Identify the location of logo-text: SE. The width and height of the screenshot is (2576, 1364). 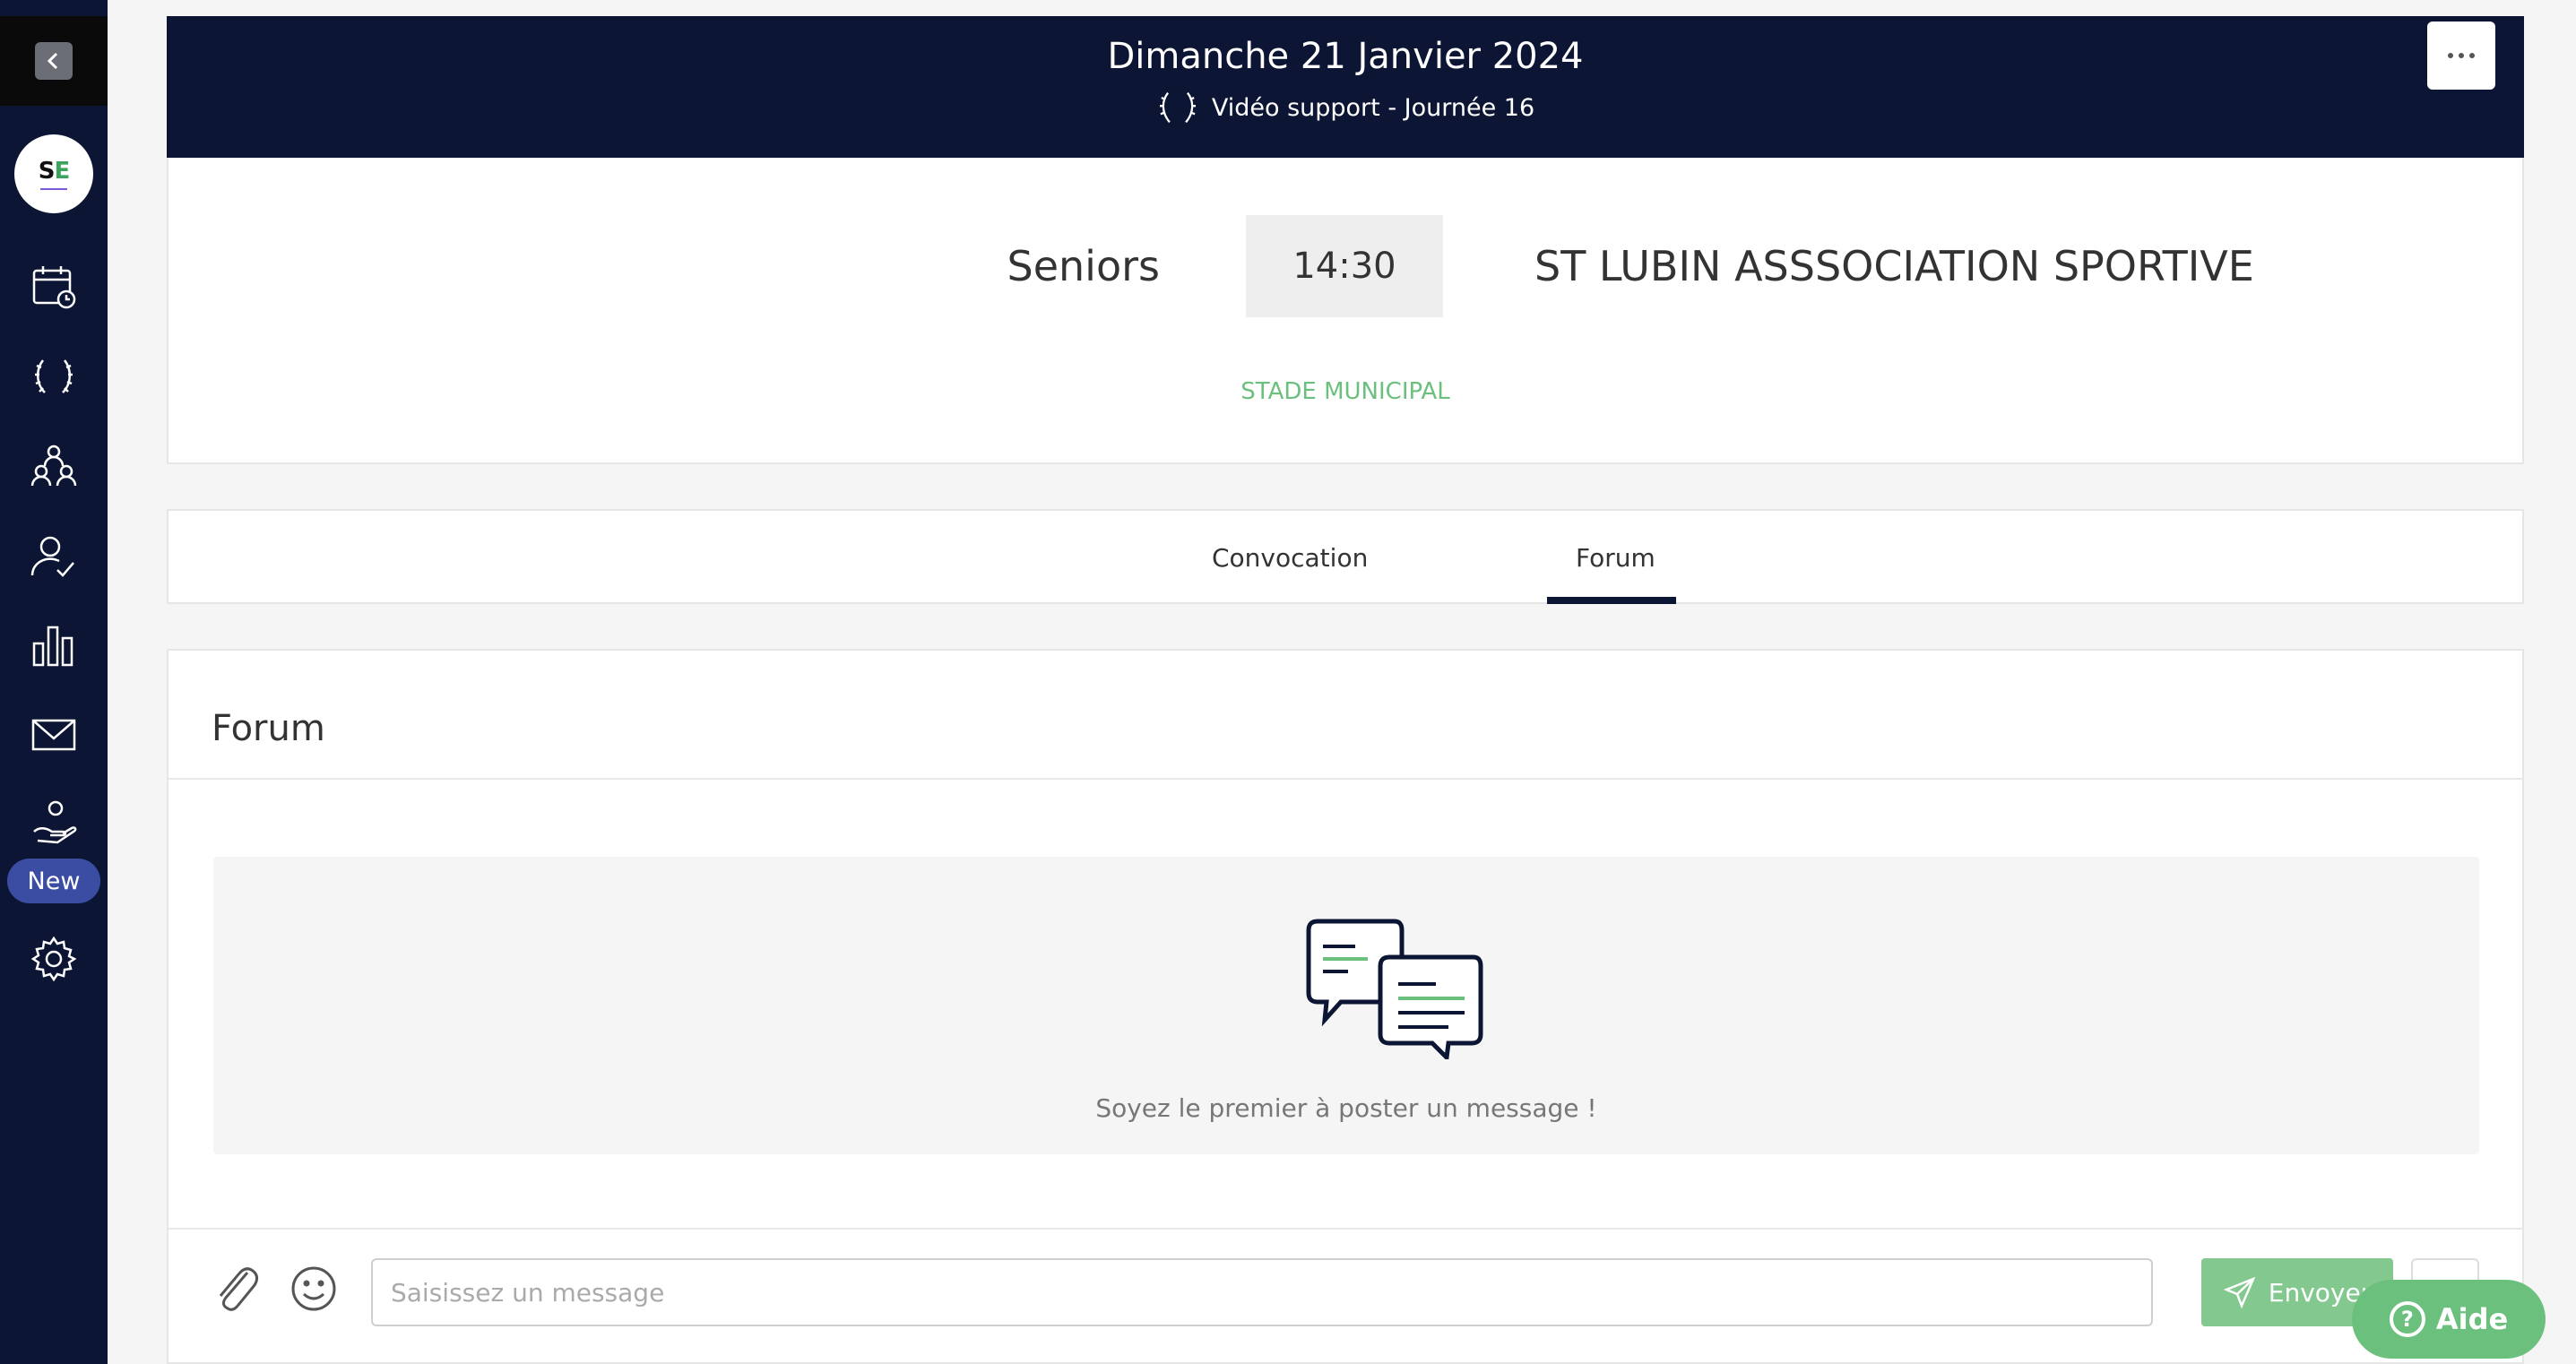
(54, 171).